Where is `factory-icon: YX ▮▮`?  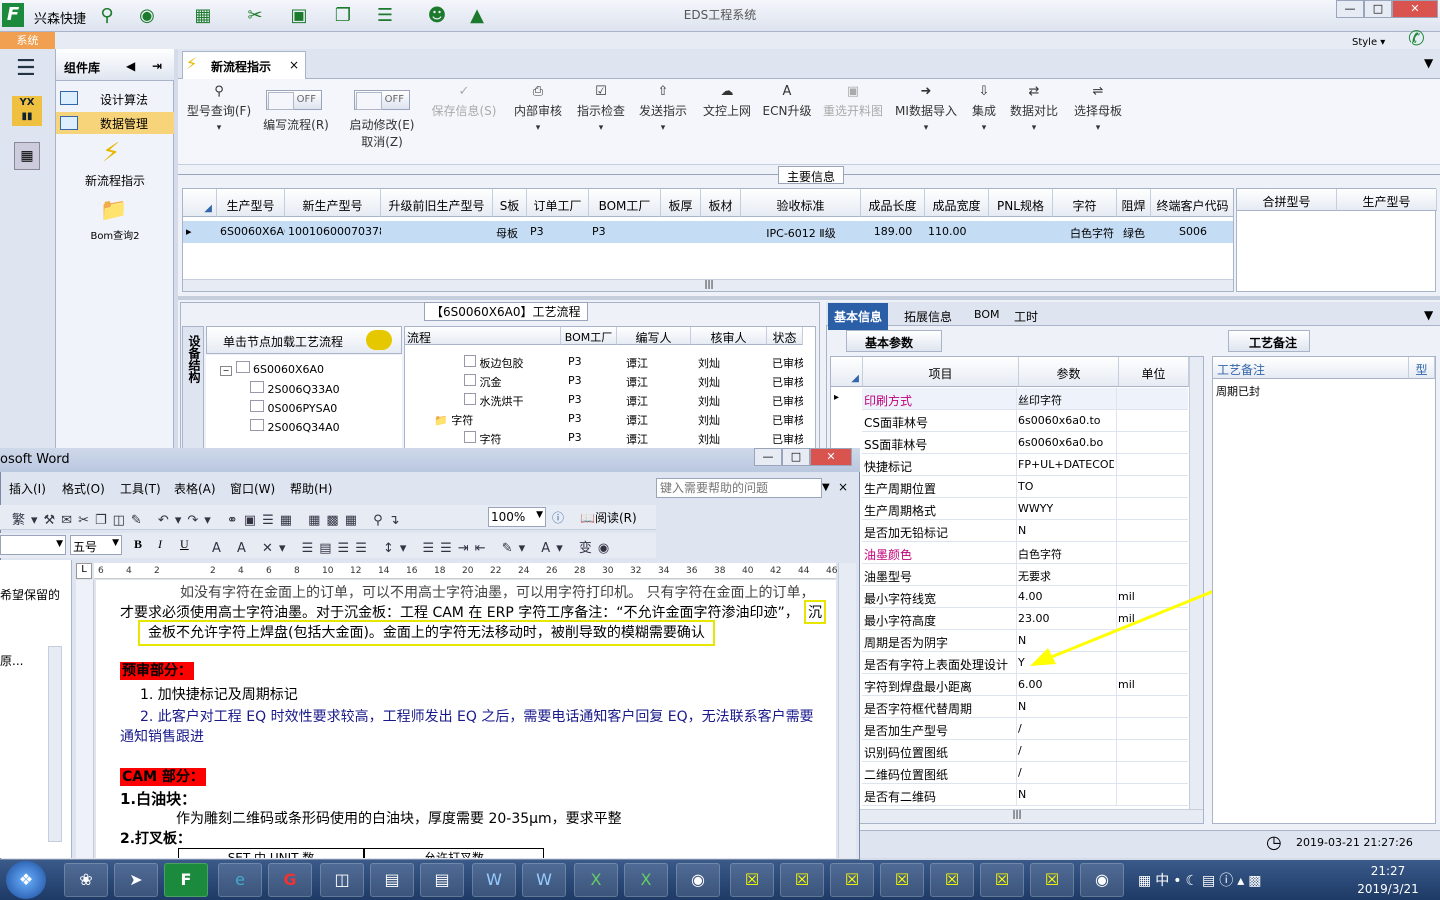
factory-icon: YX ▮▮ is located at coordinates (27, 111).